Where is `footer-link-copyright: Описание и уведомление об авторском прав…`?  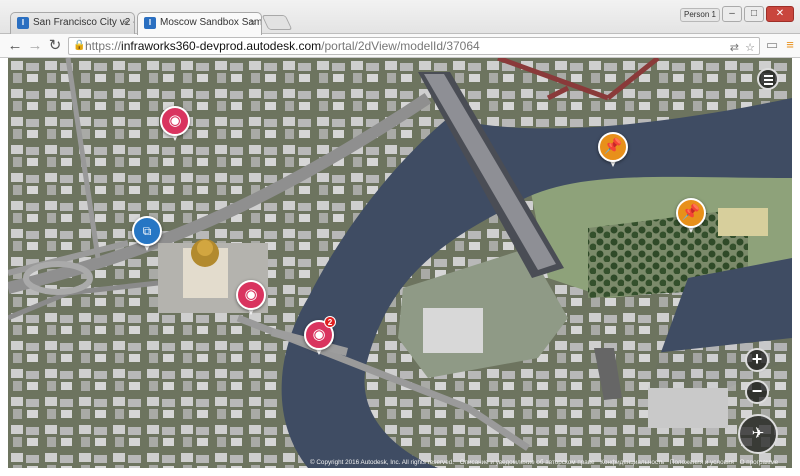 footer-link-copyright: Описание и уведомление об авторском прав… is located at coordinates (527, 462).